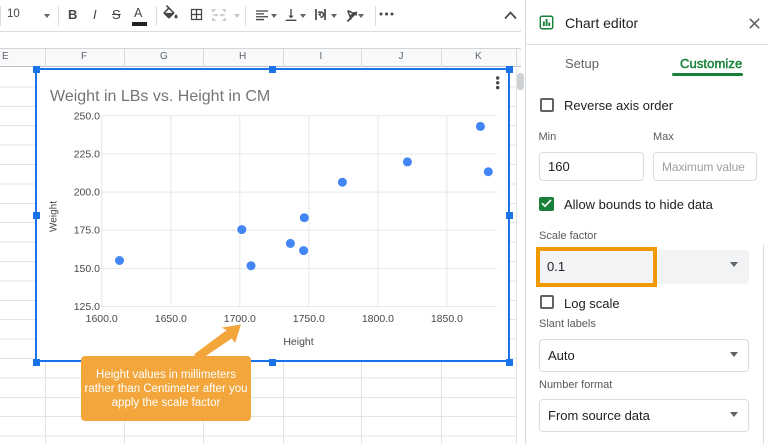 Image resolution: width=768 pixels, height=444 pixels. Describe the element at coordinates (54, 216) in the screenshot. I see `svg-text: Weight` at that location.